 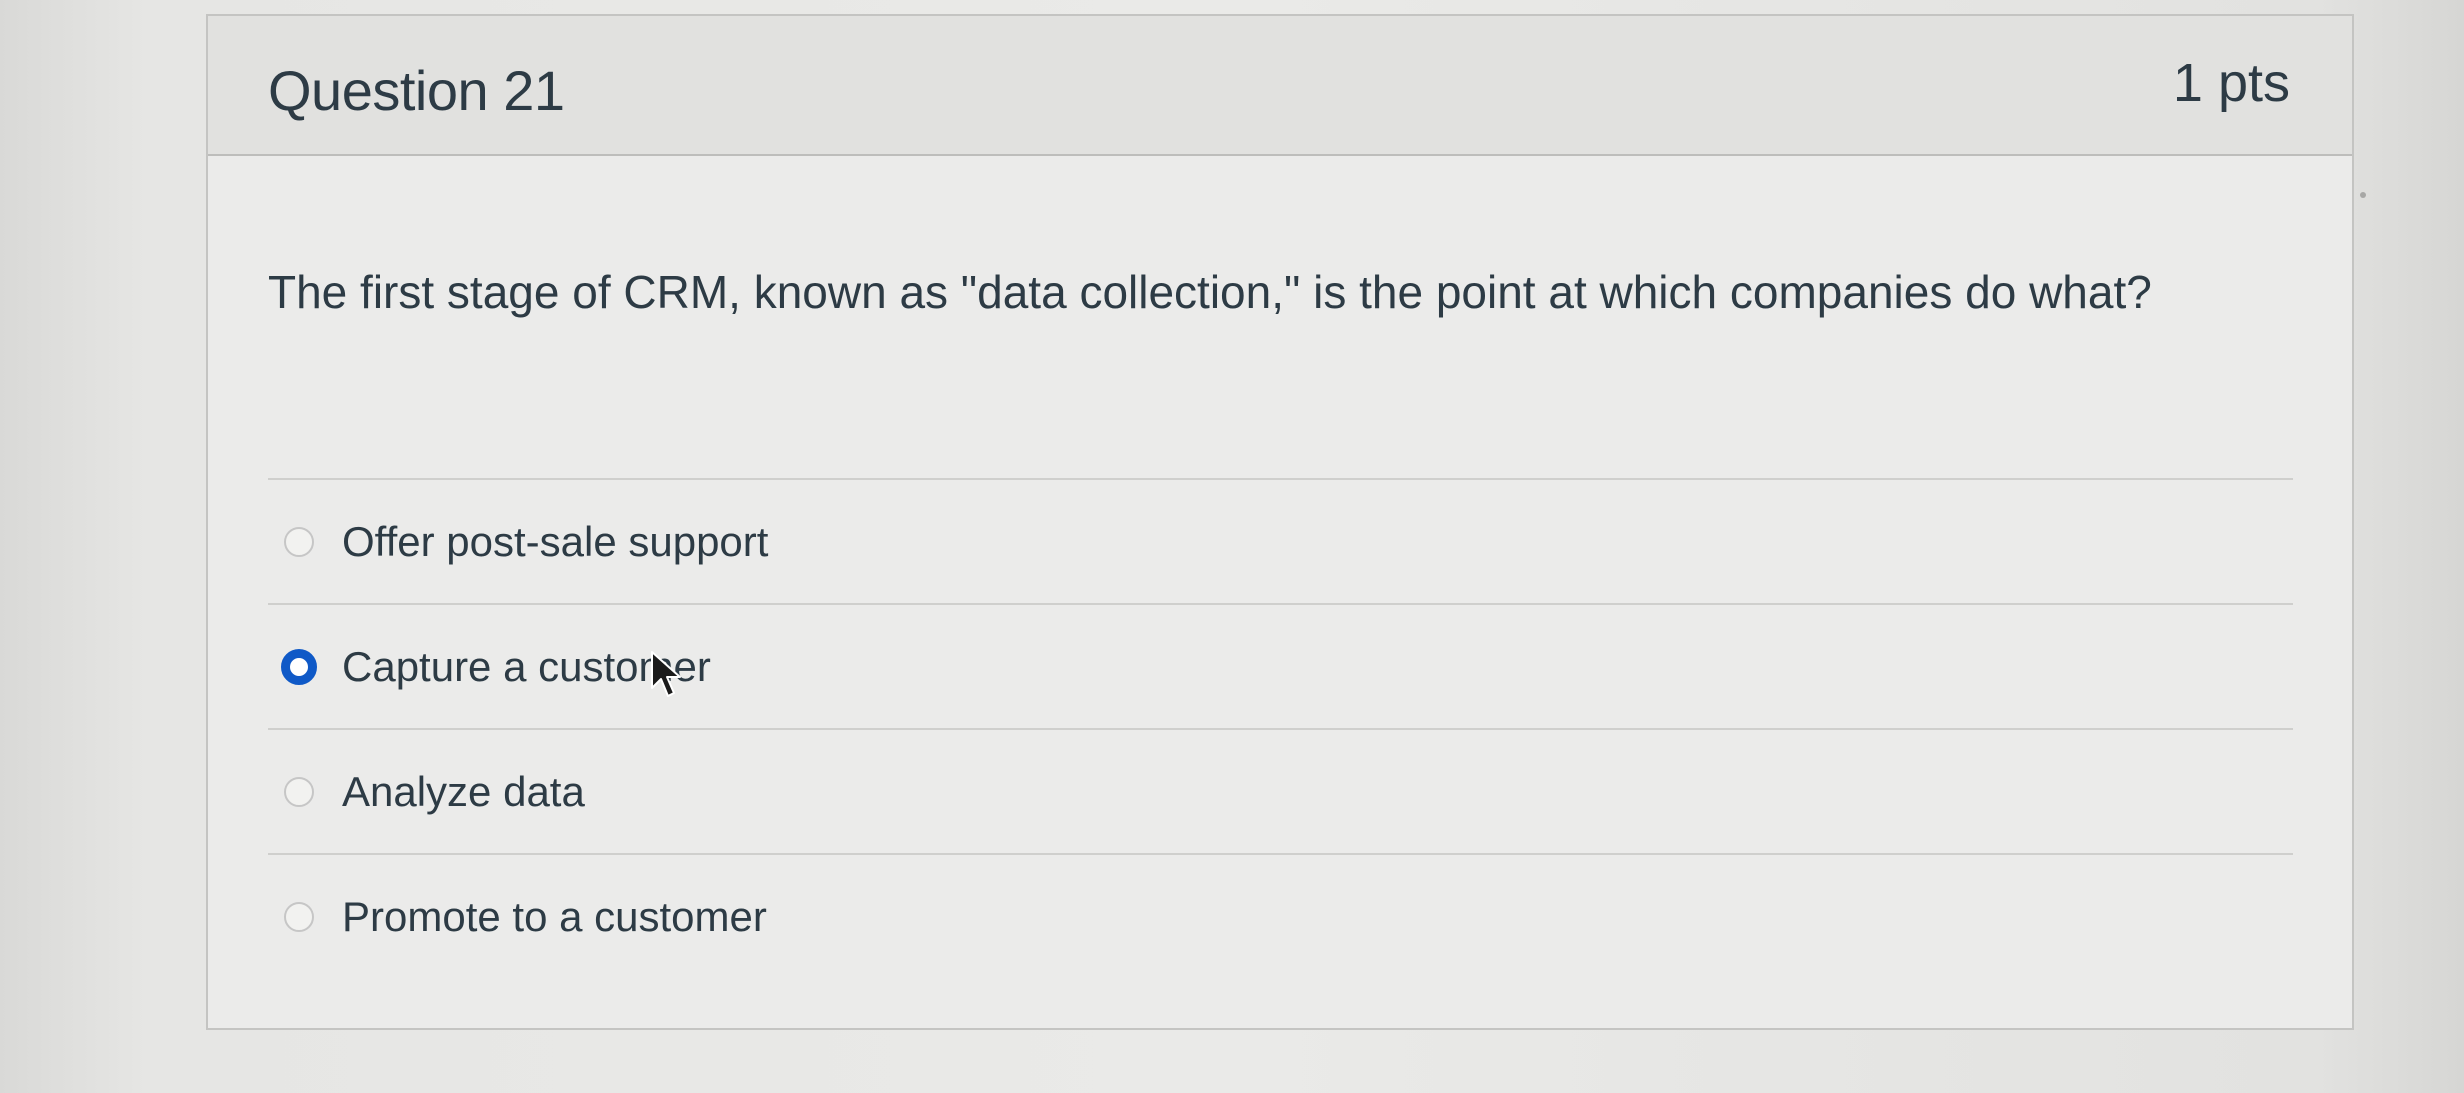 What do you see at coordinates (554, 916) in the screenshot?
I see `answer-label: Promote to a customer` at bounding box center [554, 916].